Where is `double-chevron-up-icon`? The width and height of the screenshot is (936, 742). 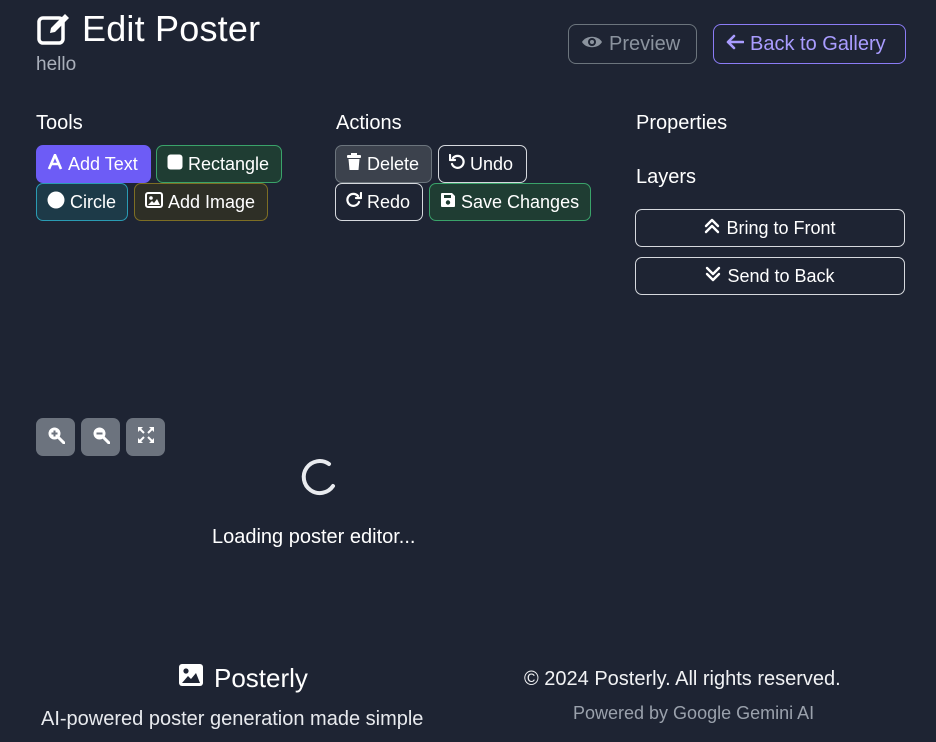 double-chevron-up-icon is located at coordinates (712, 228).